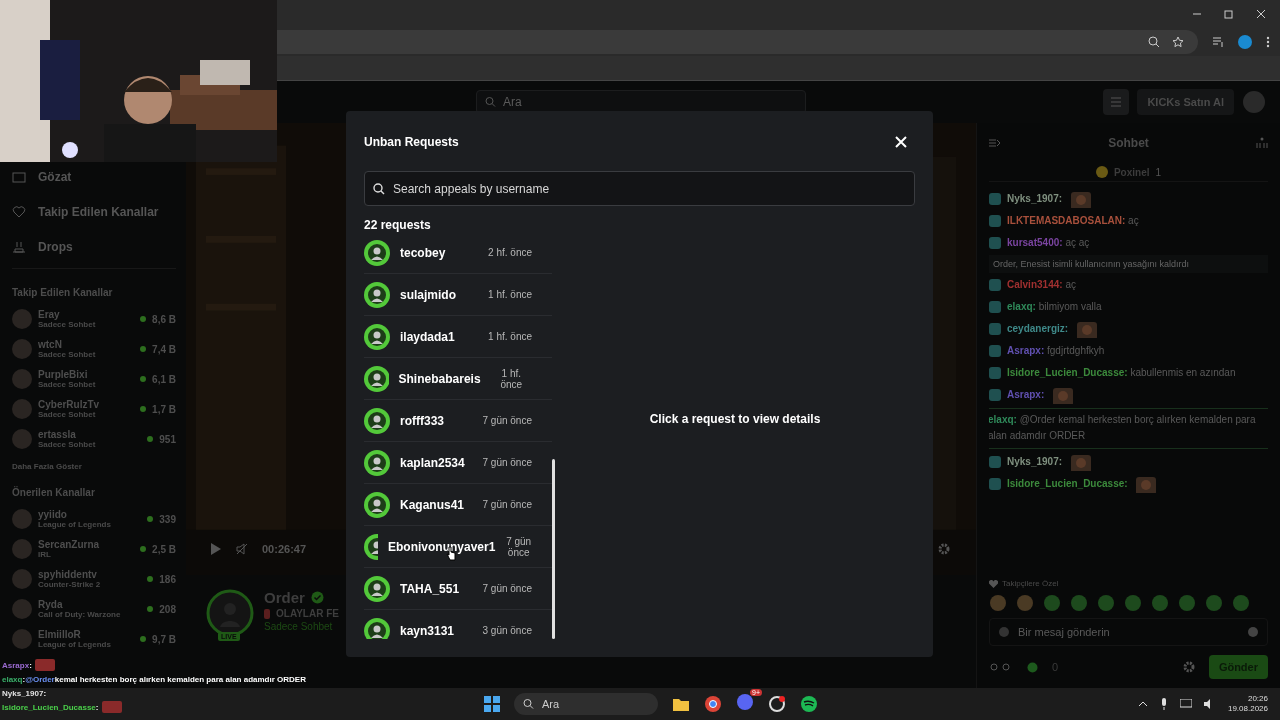  What do you see at coordinates (94, 176) in the screenshot?
I see `nav-item: Gözat` at bounding box center [94, 176].